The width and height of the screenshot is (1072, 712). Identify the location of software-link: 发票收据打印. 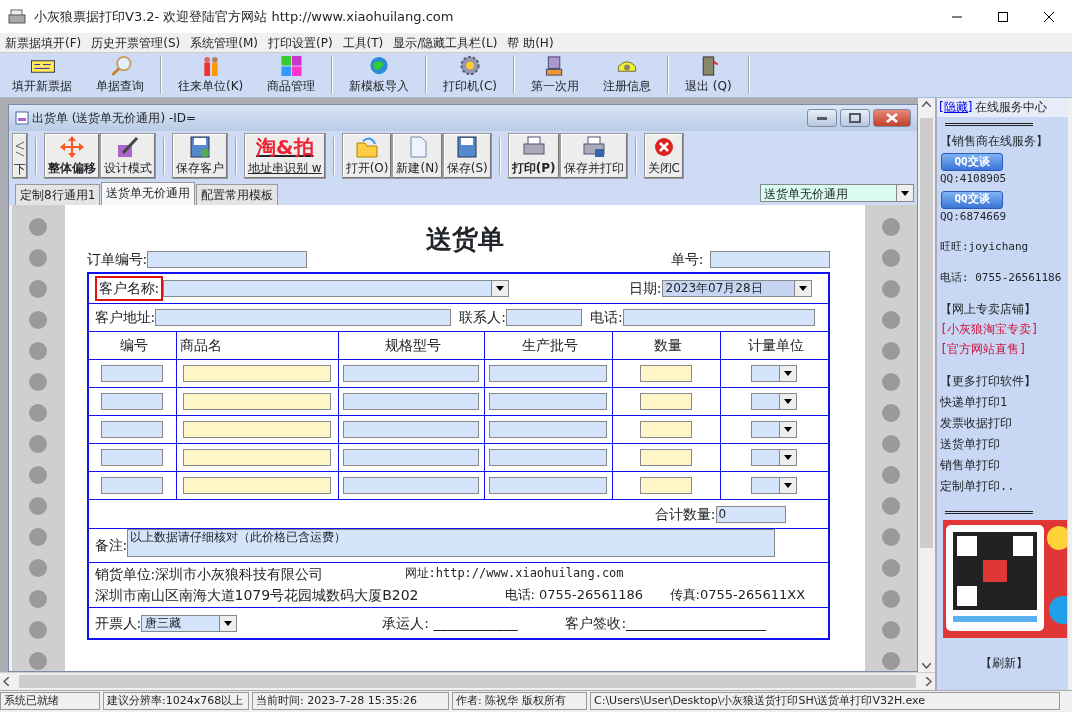
(1002, 423).